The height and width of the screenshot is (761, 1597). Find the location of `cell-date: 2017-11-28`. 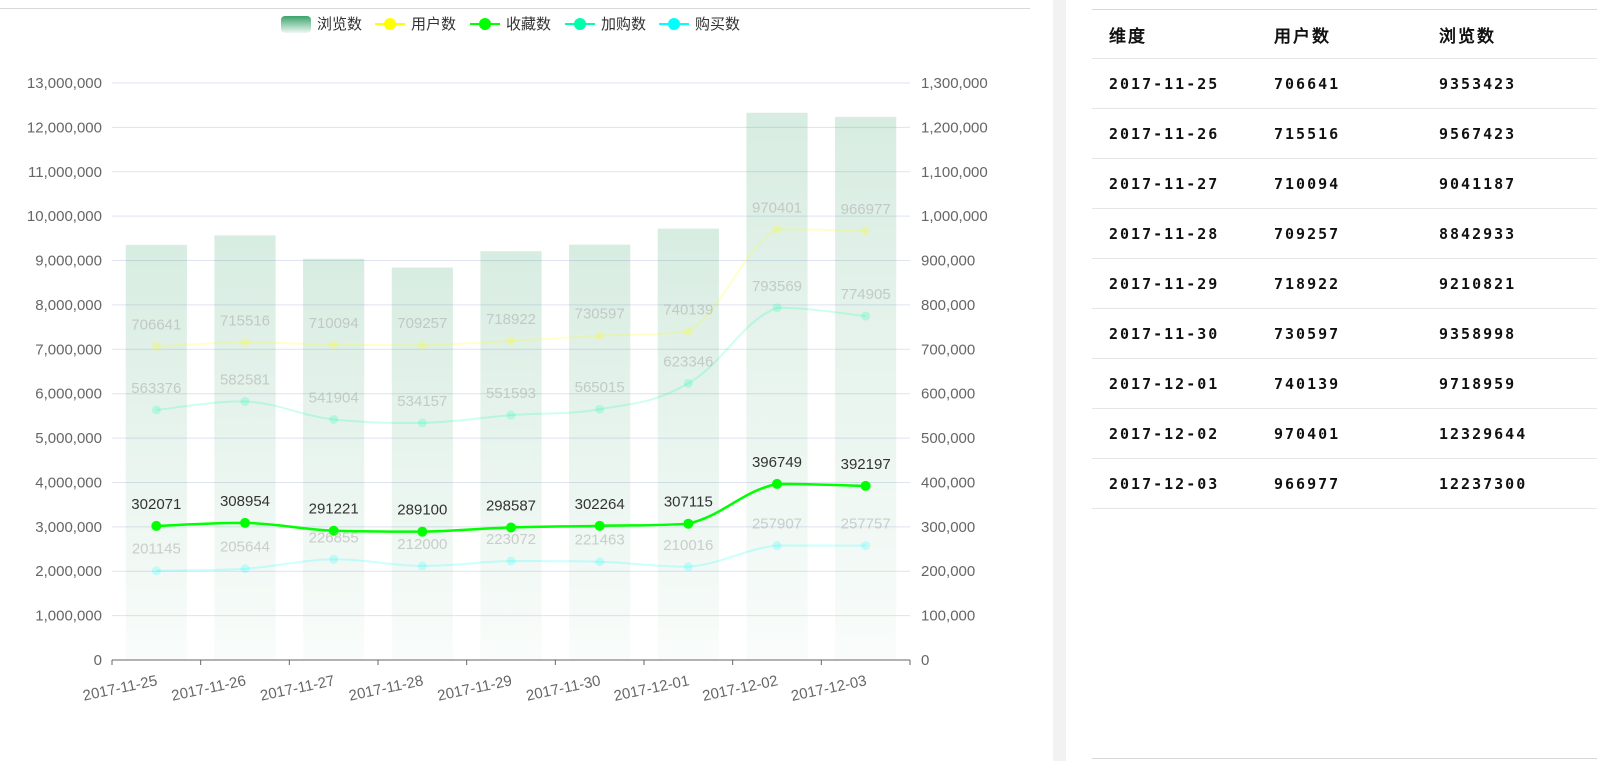

cell-date: 2017-11-28 is located at coordinates (1174, 233).